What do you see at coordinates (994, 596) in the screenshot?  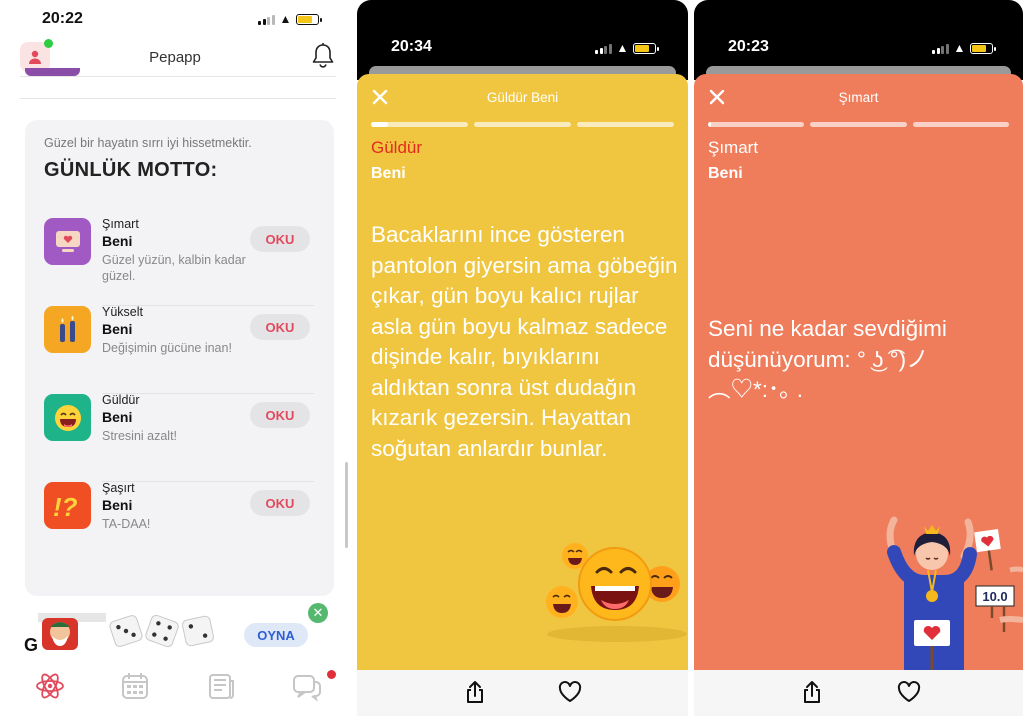 I see `score-sign-text: 10.0` at bounding box center [994, 596].